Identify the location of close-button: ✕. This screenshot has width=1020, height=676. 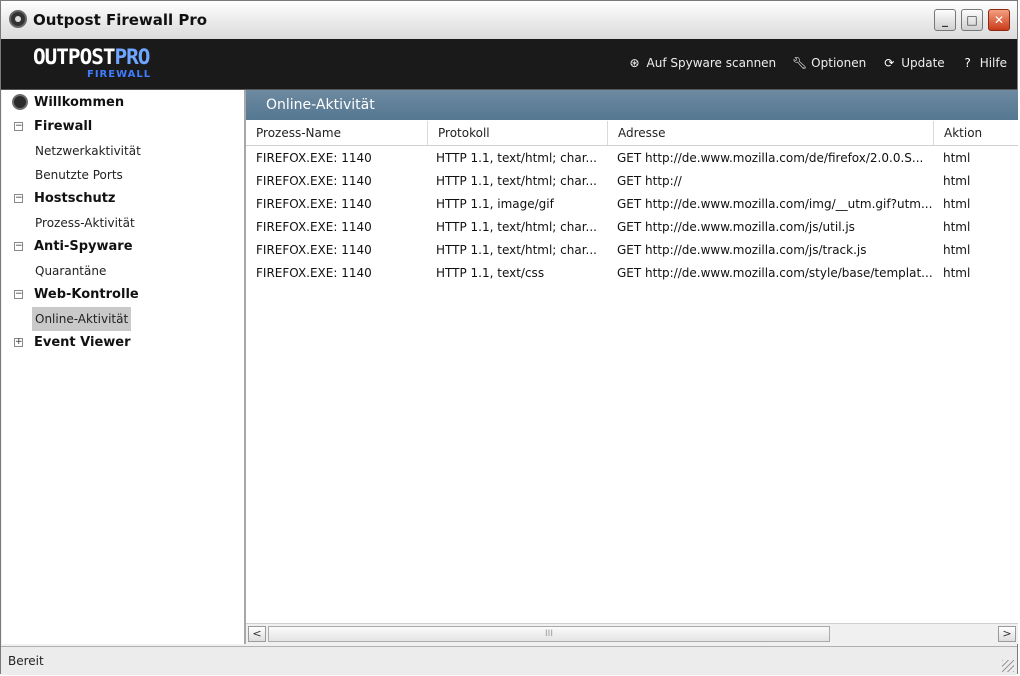
(999, 20).